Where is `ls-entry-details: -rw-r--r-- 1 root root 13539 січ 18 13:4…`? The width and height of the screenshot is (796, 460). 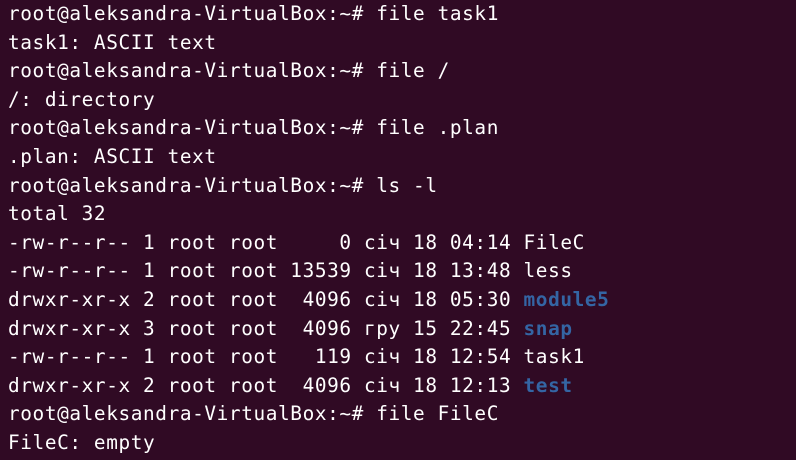 ls-entry-details: -rw-r--r-- 1 root root 13539 січ 18 13:4… is located at coordinates (266, 271).